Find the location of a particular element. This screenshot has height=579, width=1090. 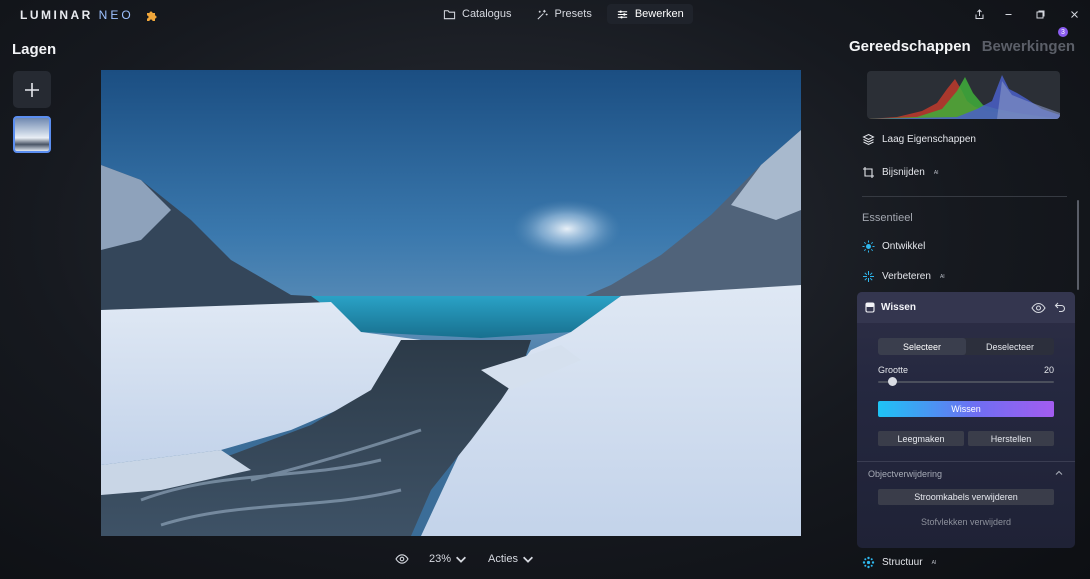

tool-crop: Bijsnijden AI is located at coordinates (900, 172).